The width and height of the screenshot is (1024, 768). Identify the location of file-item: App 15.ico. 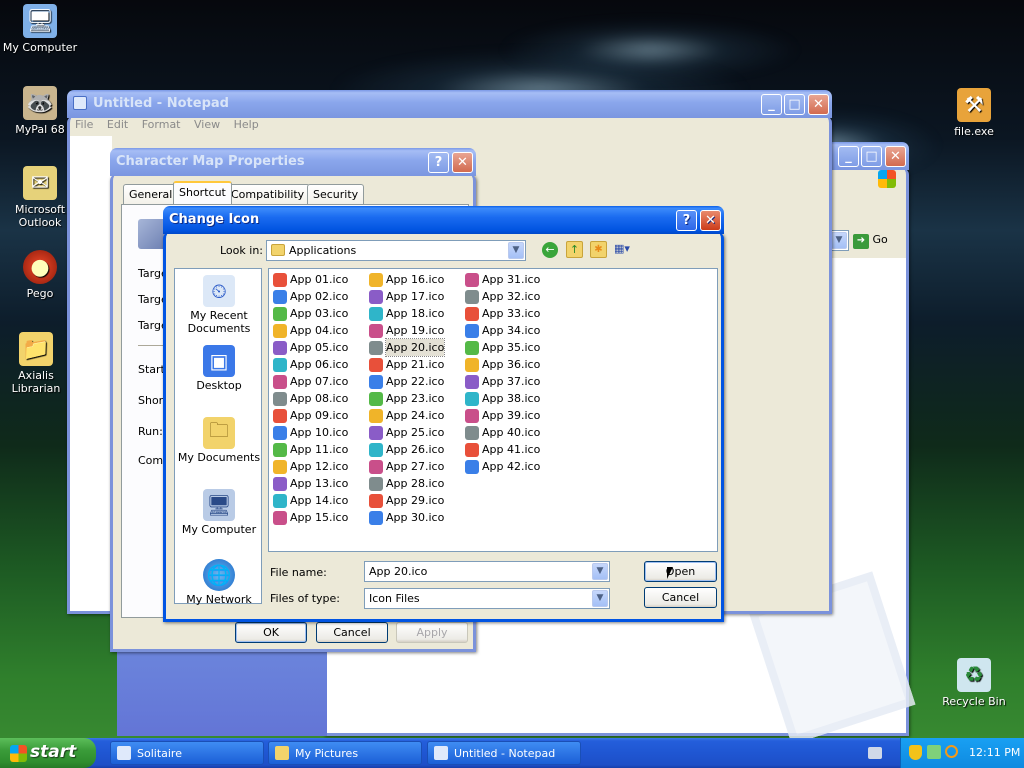
(309, 517).